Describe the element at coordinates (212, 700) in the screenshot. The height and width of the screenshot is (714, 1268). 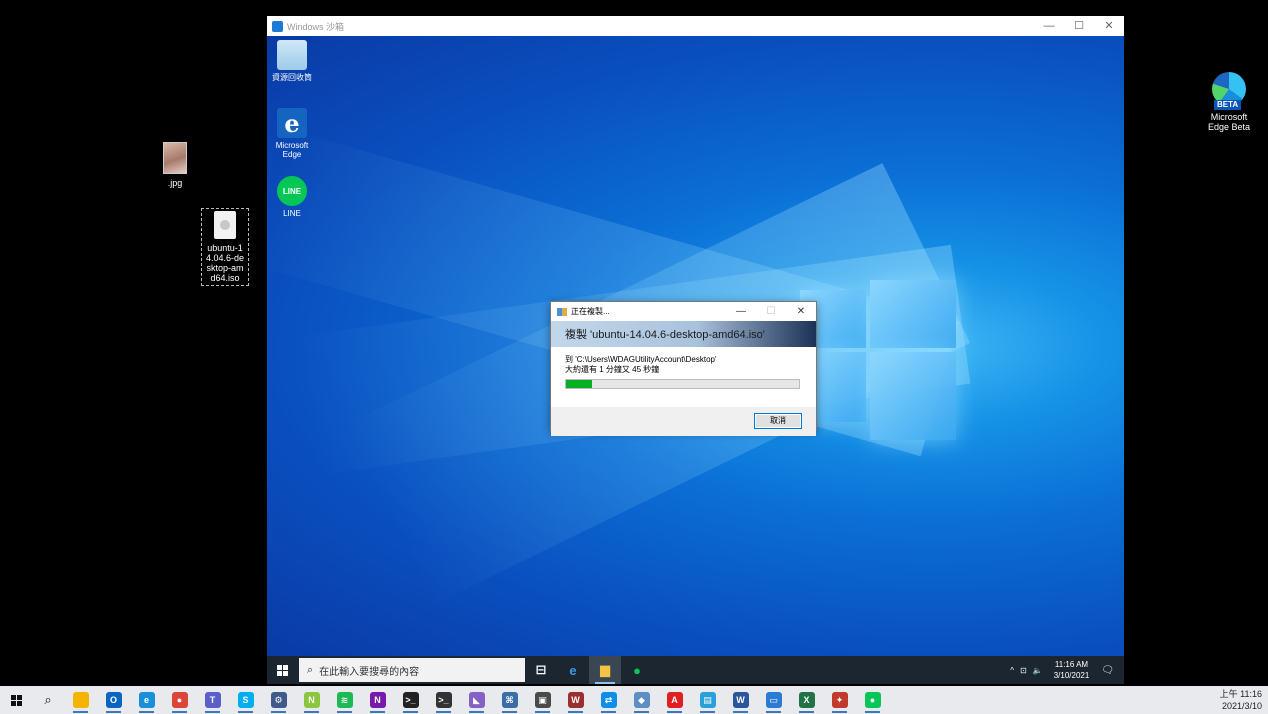
I see `host-taskbar-teams-button: T` at that location.